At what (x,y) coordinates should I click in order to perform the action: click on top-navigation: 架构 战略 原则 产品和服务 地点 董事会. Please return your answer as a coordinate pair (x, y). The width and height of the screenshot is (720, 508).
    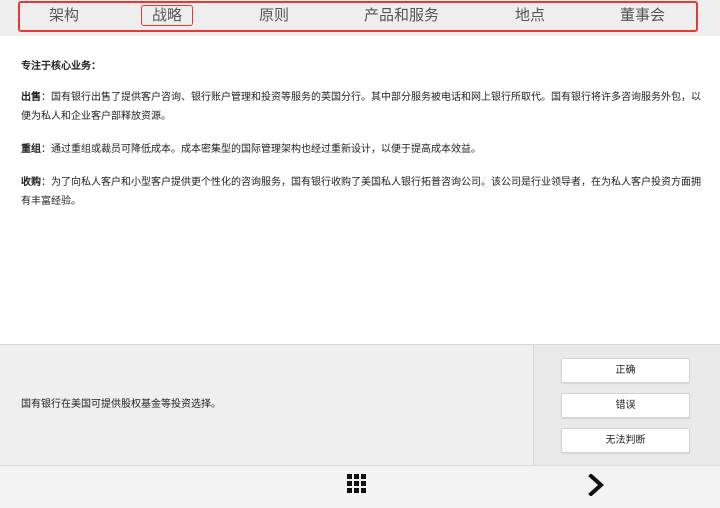
    Looking at the image, I should click on (360, 18).